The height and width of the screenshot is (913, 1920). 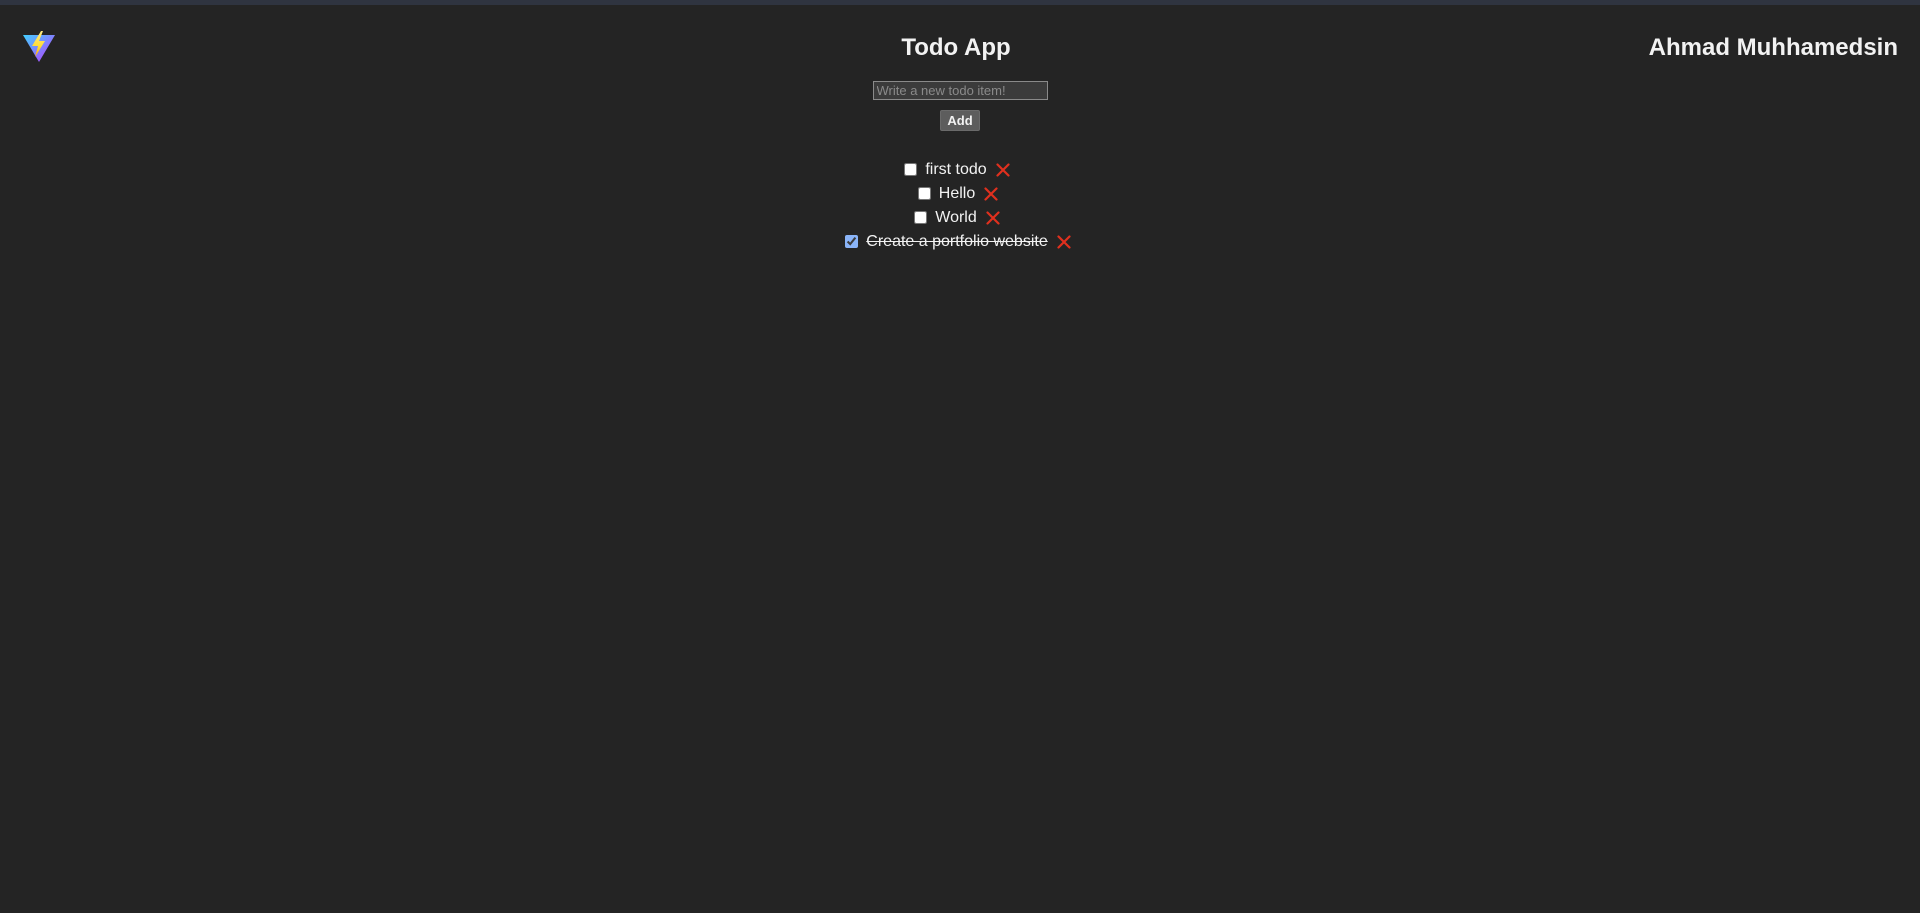 I want to click on todo-text: World, so click(x=956, y=217).